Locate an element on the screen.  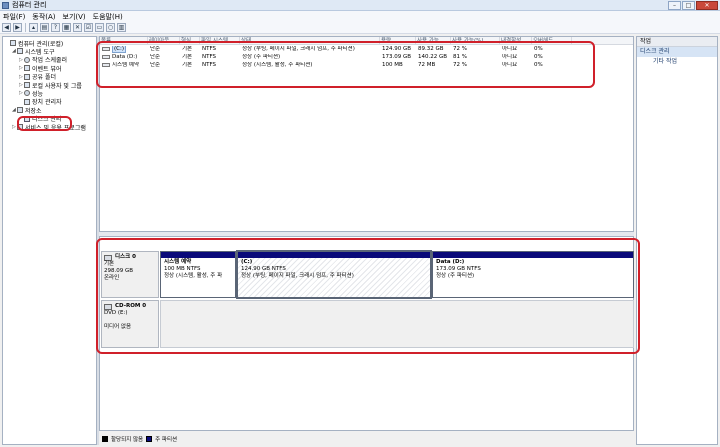
minimize-button: – is located at coordinates (674, 5).